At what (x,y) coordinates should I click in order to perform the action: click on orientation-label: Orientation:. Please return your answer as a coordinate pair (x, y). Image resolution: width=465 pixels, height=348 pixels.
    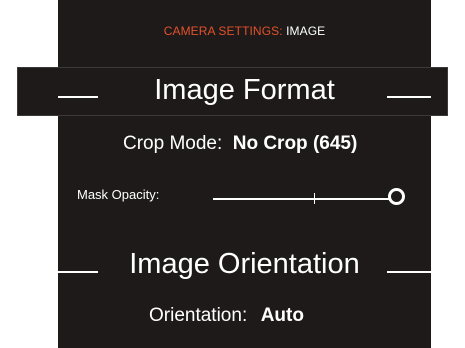
    Looking at the image, I should click on (198, 315).